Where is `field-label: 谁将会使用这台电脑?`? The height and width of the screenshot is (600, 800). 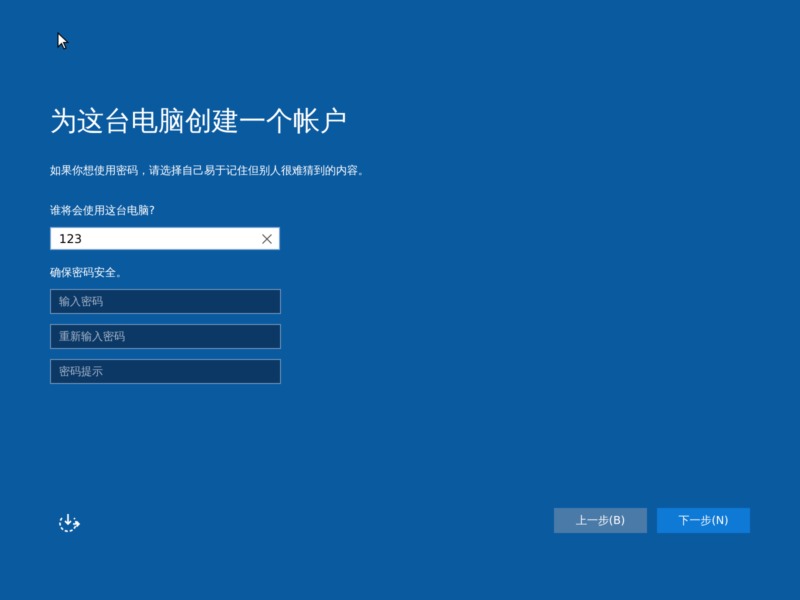
field-label: 谁将会使用这台电脑? is located at coordinates (102, 211).